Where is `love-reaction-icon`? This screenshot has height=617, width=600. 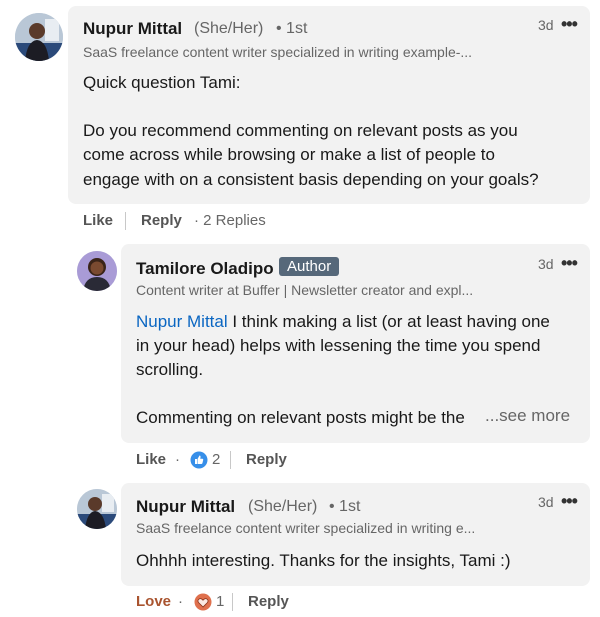 love-reaction-icon is located at coordinates (203, 602).